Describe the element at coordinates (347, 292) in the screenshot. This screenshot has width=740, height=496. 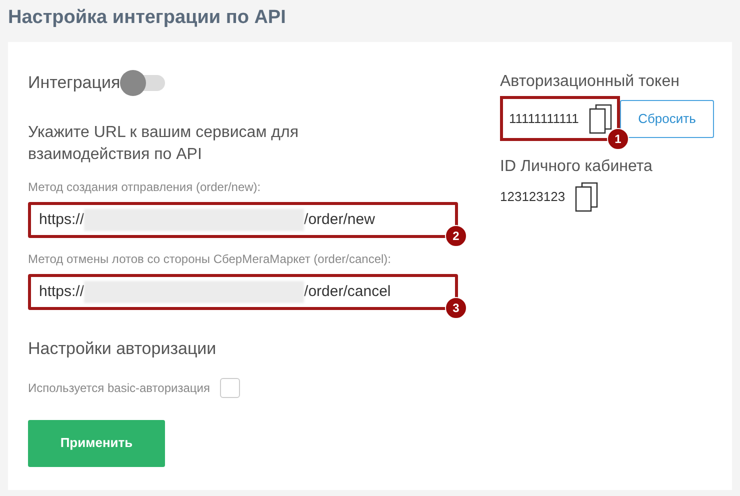
I see `url-end: /order/cancel` at that location.